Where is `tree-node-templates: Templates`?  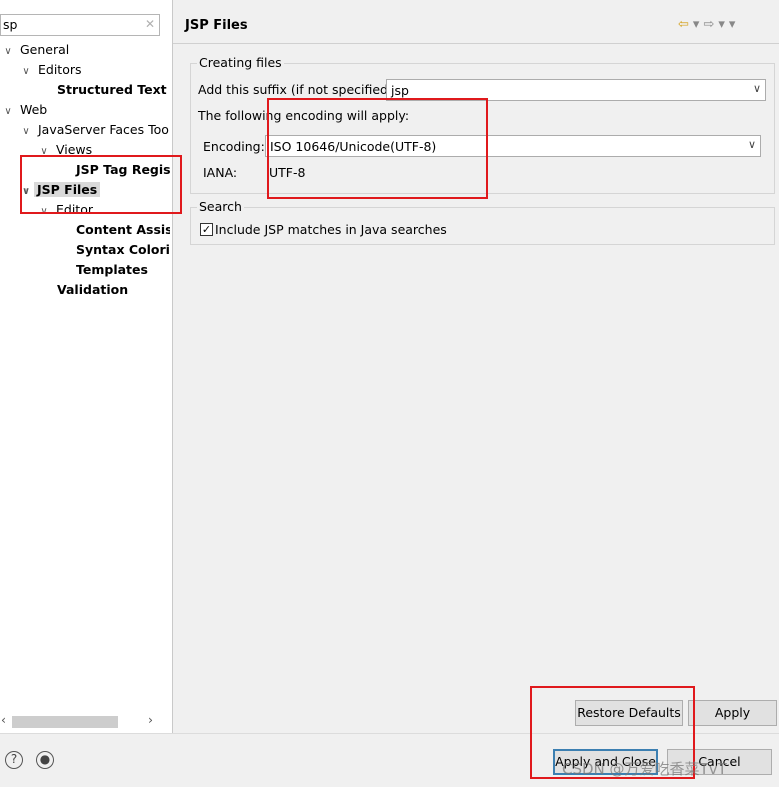 tree-node-templates: Templates is located at coordinates (112, 270).